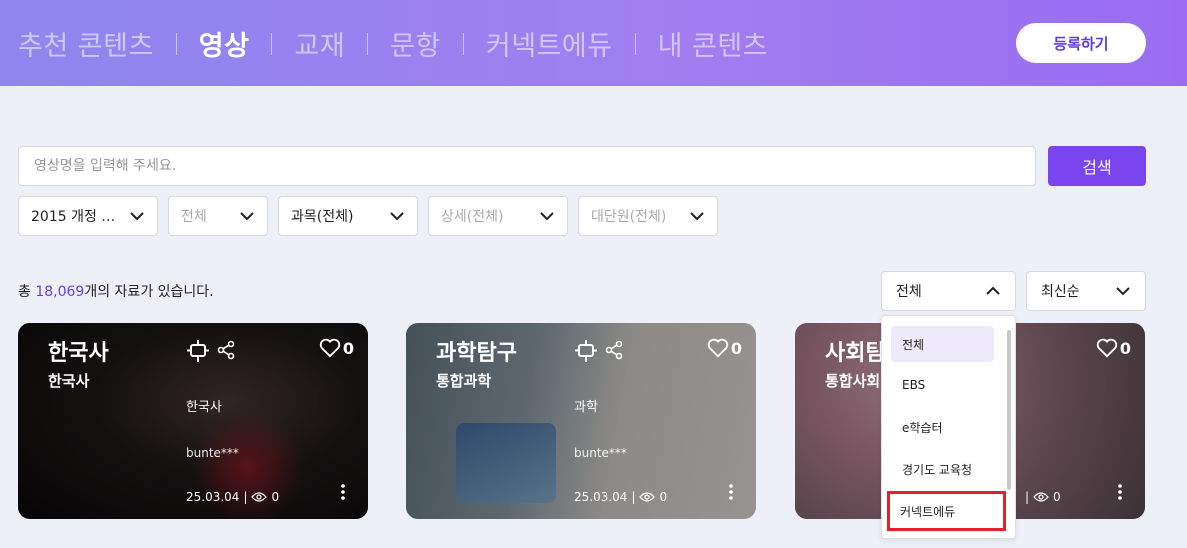 The height and width of the screenshot is (548, 1187). What do you see at coordinates (855, 353) in the screenshot?
I see `card-title: 사회탐` at bounding box center [855, 353].